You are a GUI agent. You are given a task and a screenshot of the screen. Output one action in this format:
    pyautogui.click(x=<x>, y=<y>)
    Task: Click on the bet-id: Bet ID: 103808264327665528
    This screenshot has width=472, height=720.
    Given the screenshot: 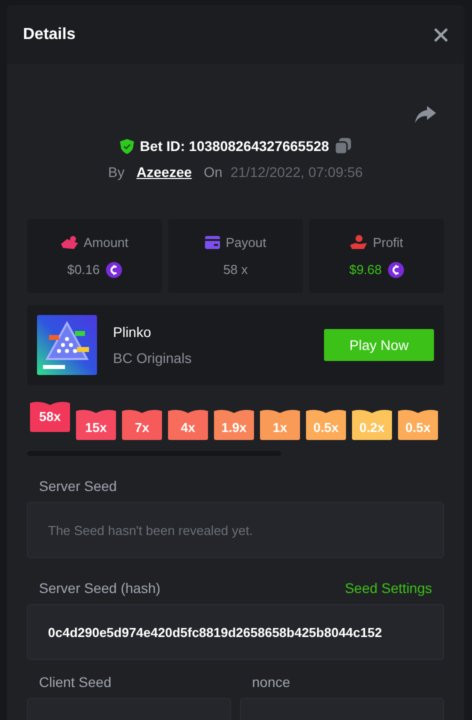 What is the action you would take?
    pyautogui.click(x=235, y=146)
    